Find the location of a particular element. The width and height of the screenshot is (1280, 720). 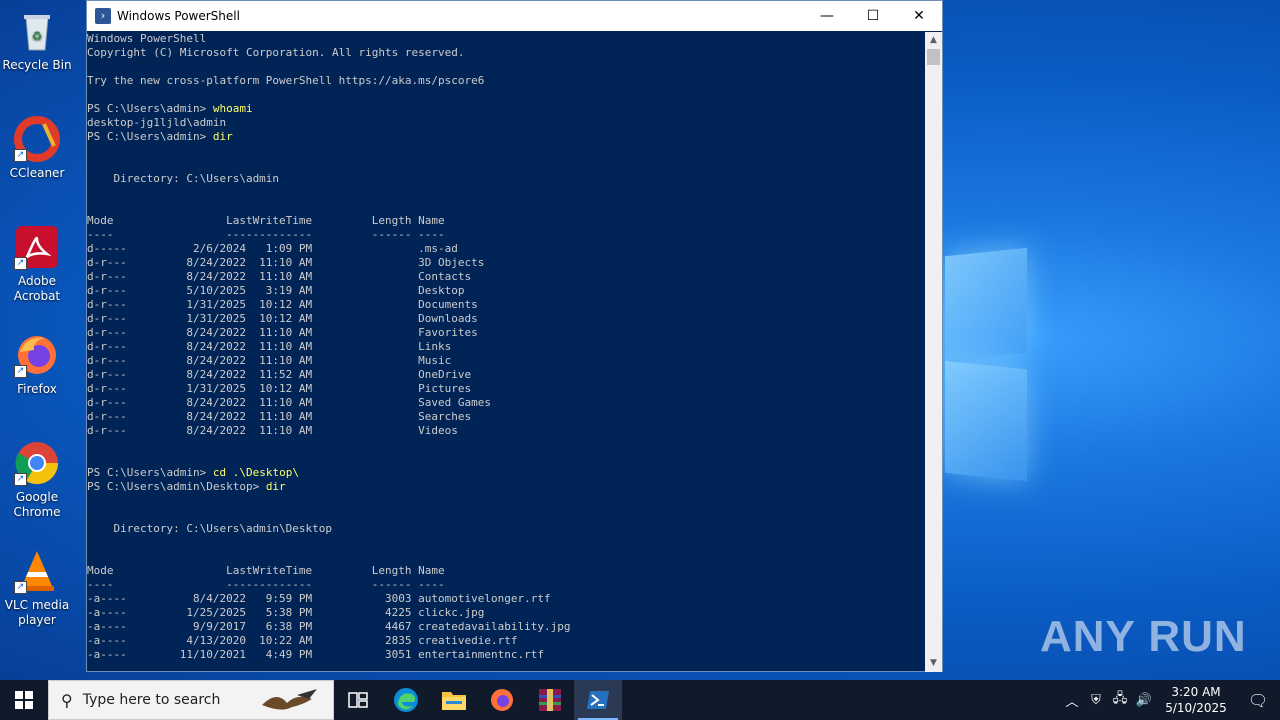

console-line: d-r--- 1/31/2025 10:12 AM Pictures is located at coordinates (506, 389).